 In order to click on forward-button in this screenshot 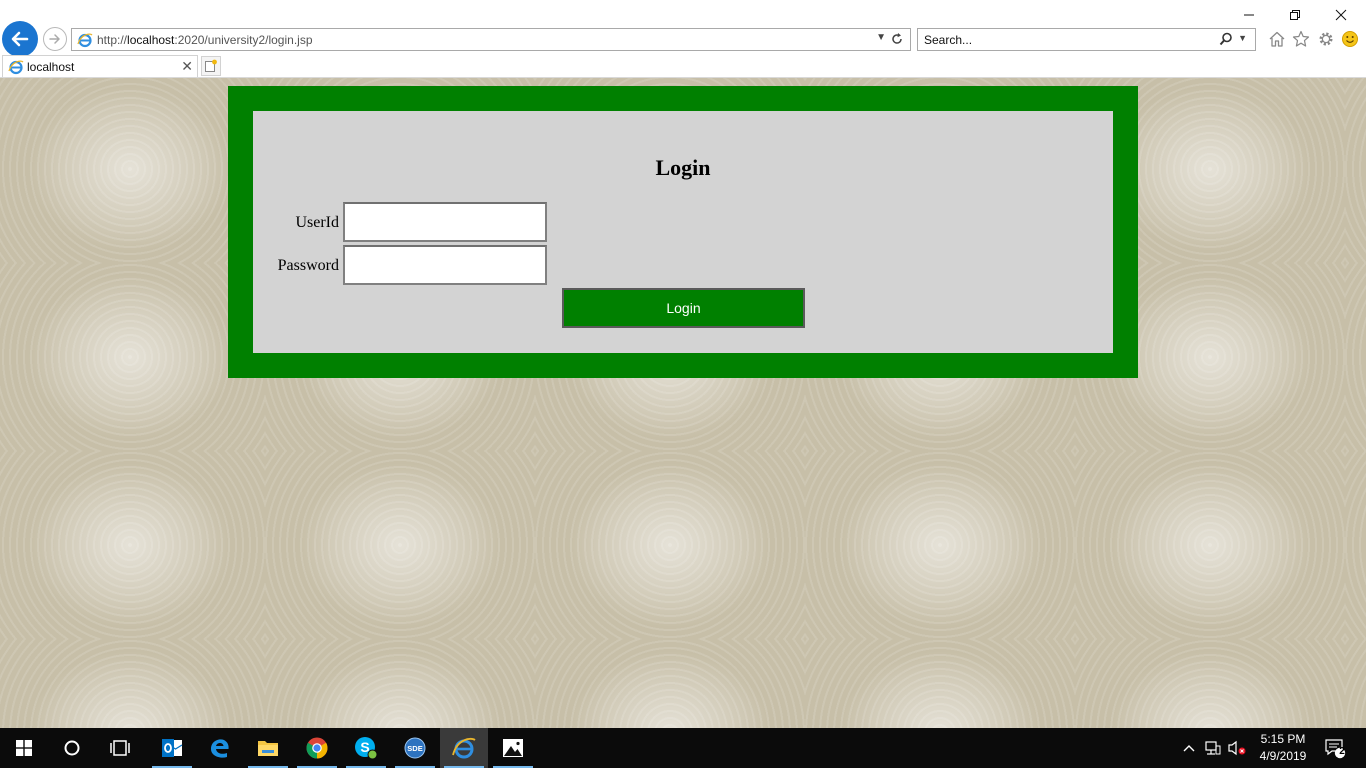, I will do `click(55, 39)`.